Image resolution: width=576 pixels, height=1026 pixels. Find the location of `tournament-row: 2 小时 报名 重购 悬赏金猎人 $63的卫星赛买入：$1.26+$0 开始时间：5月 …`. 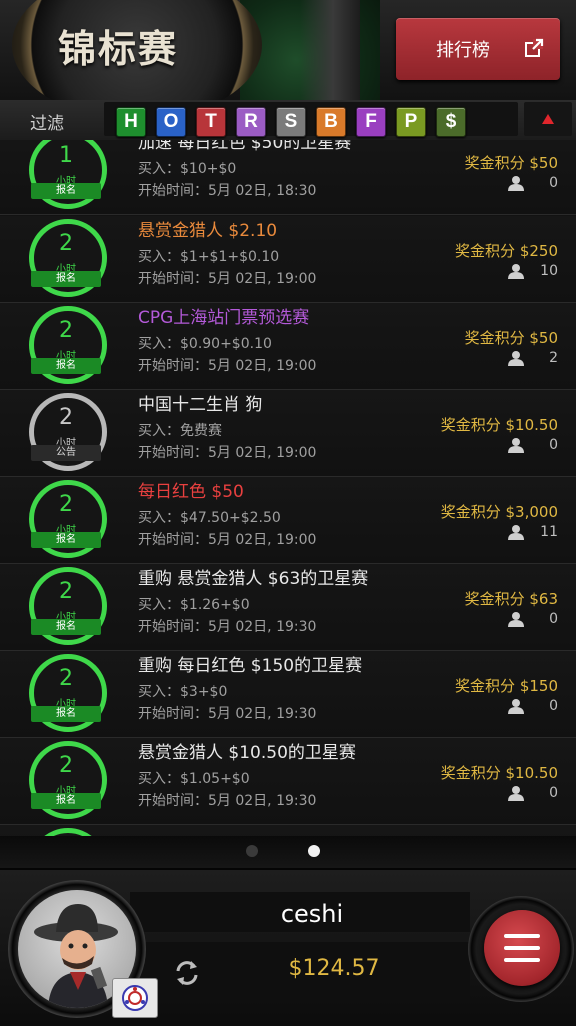

tournament-row: 2 小时 报名 重购 悬赏金猎人 $63的卫星赛买入：$1.26+$0 开始时间：5月 … is located at coordinates (288, 607).